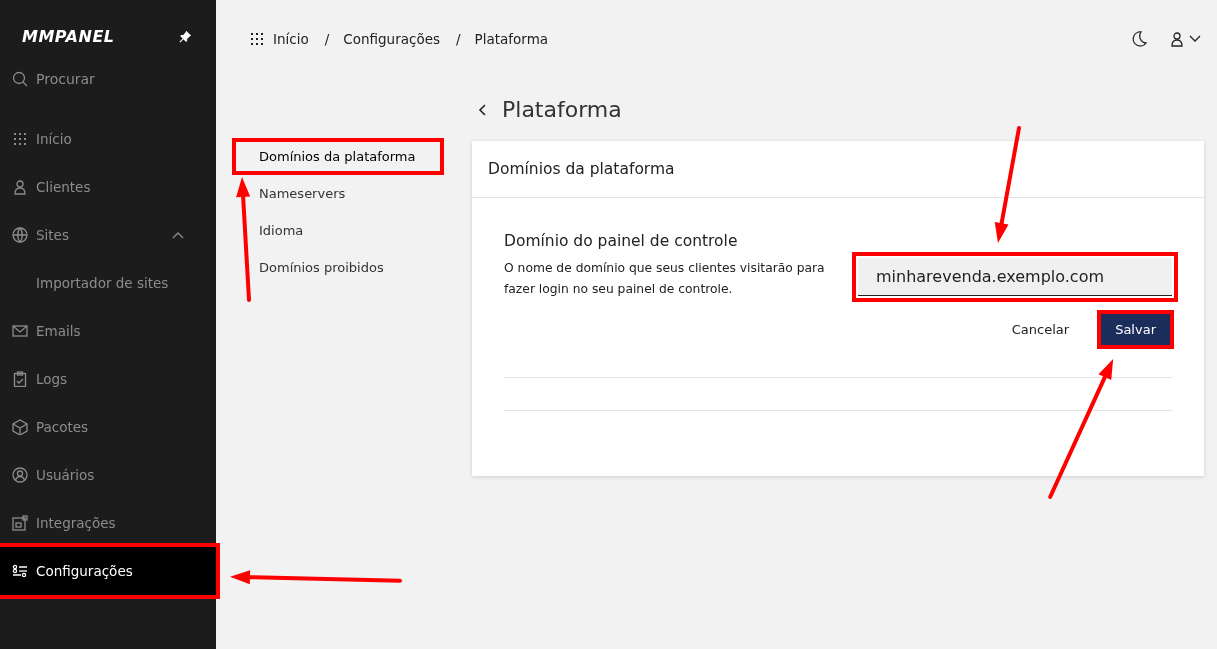 The width and height of the screenshot is (1217, 649). I want to click on sidebar-item: Usuários, so click(108, 475).